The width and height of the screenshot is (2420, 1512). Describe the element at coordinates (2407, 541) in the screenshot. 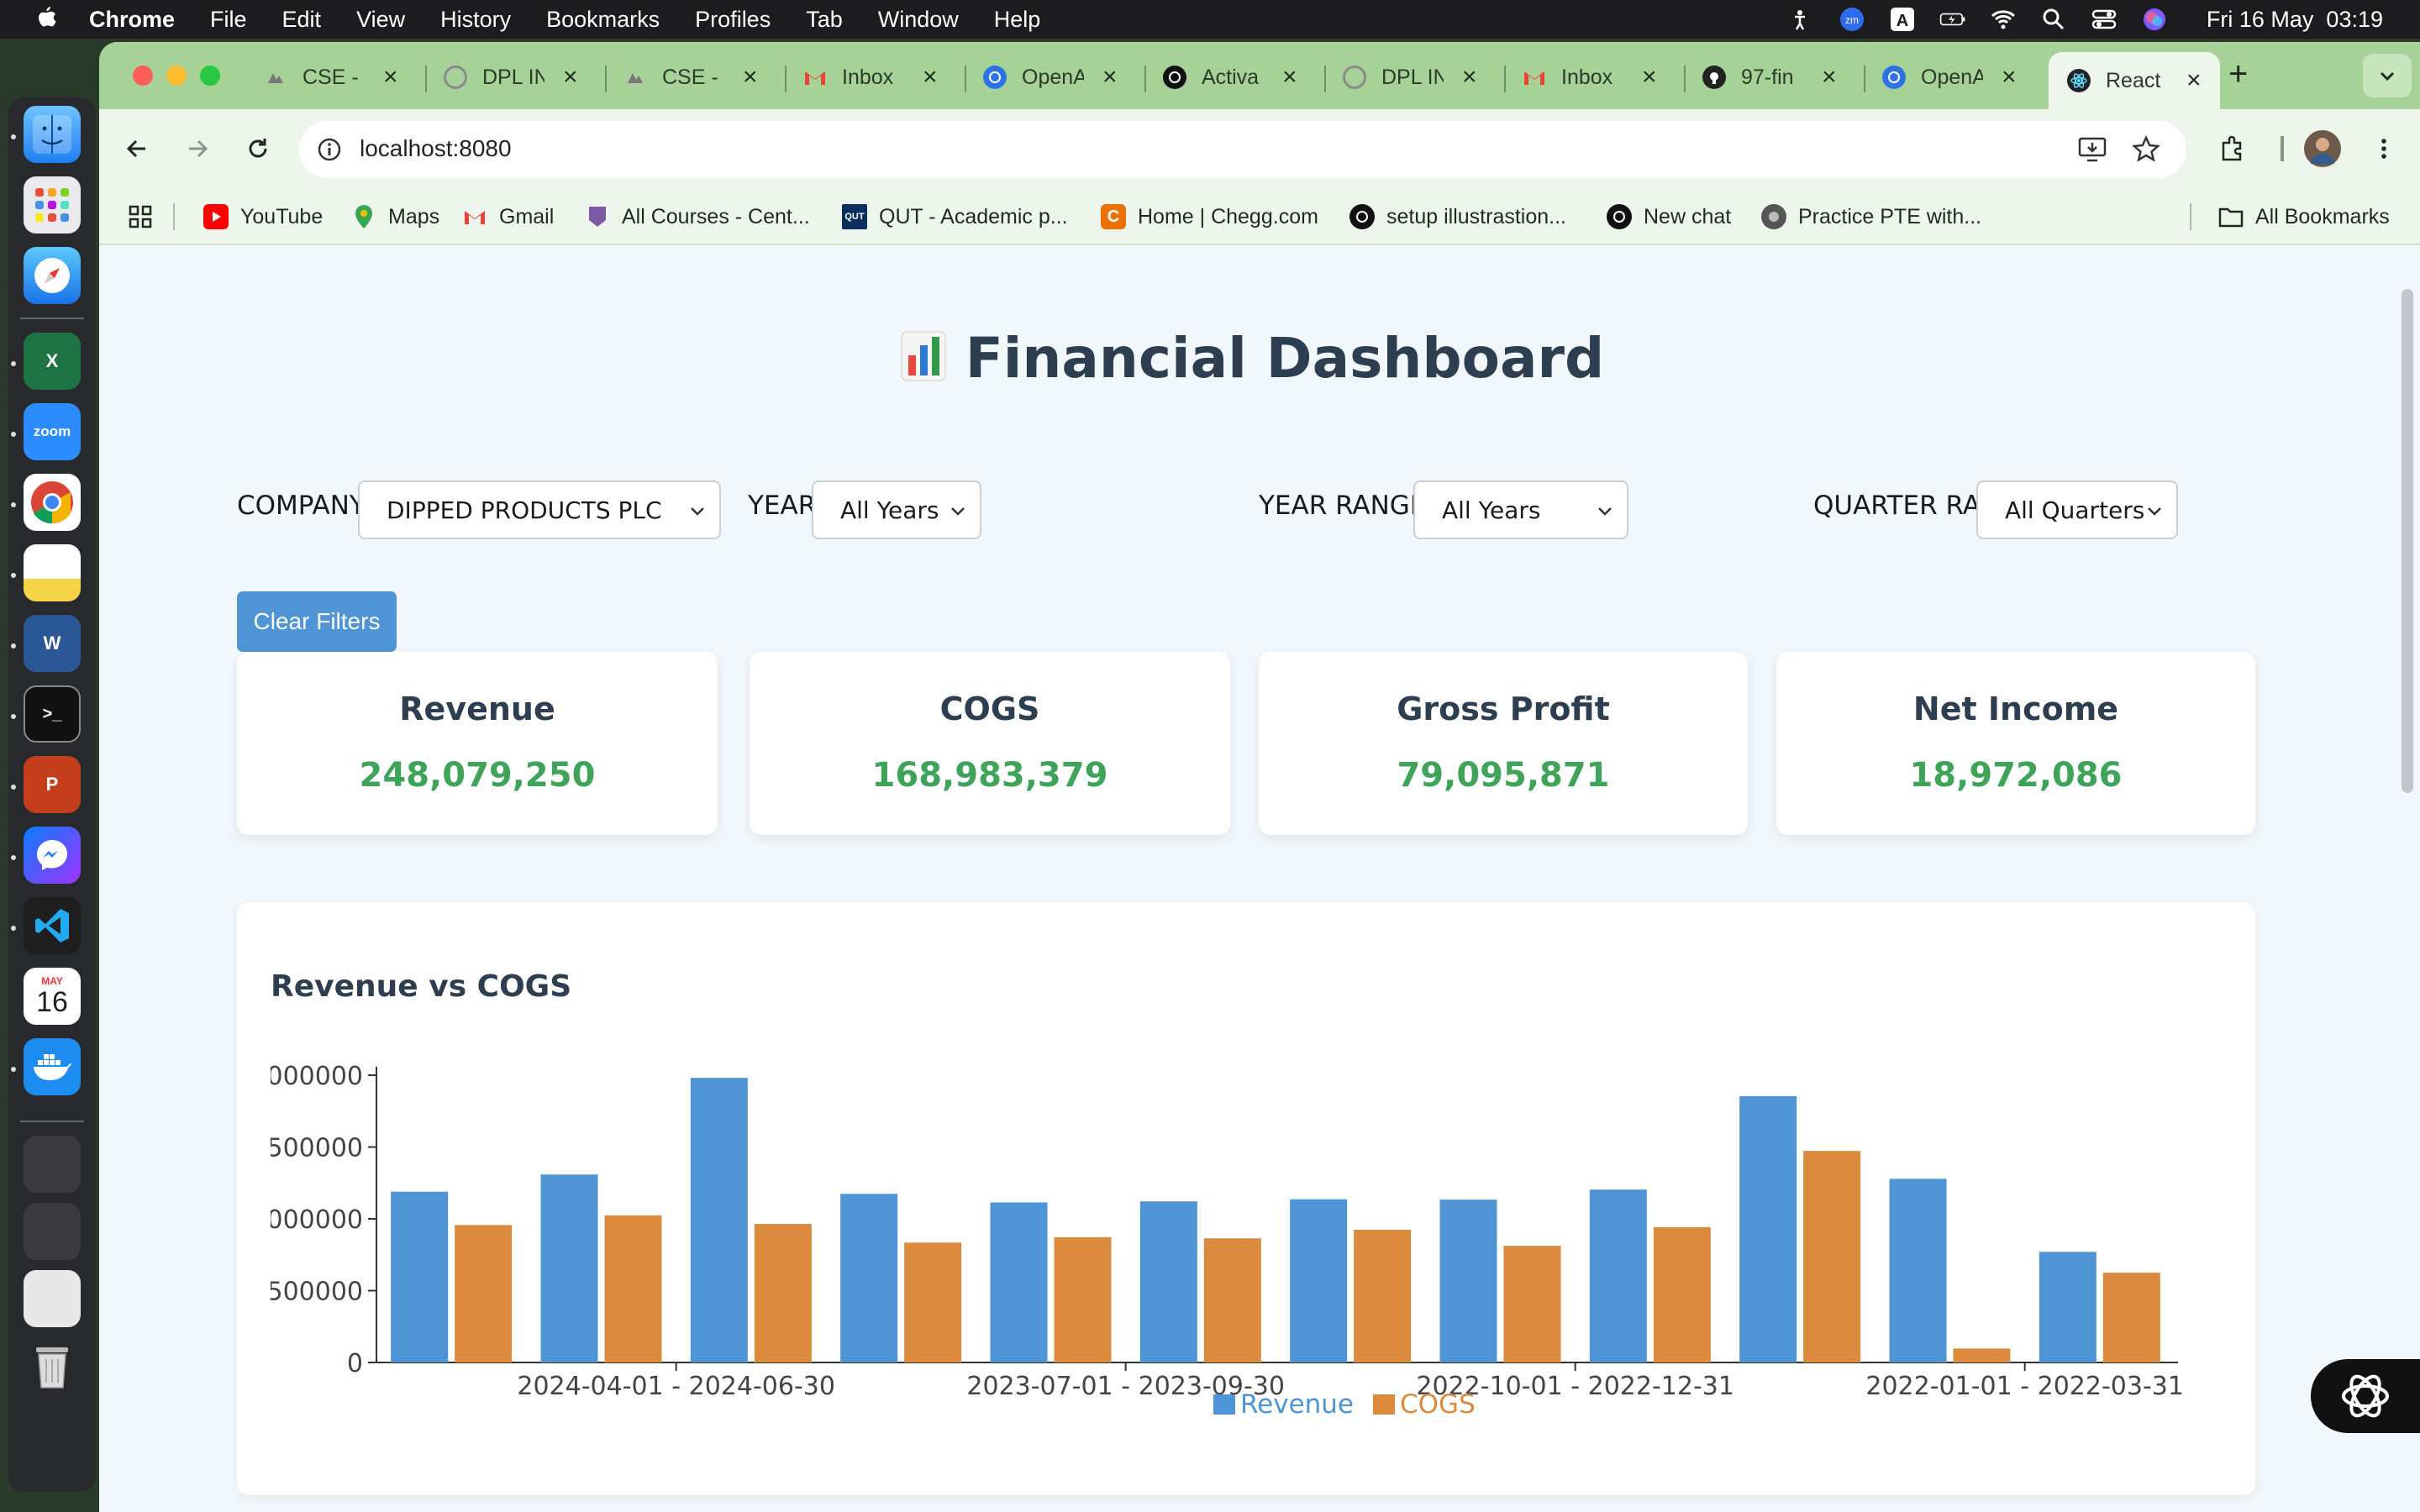

I see `page-scrollbar` at that location.